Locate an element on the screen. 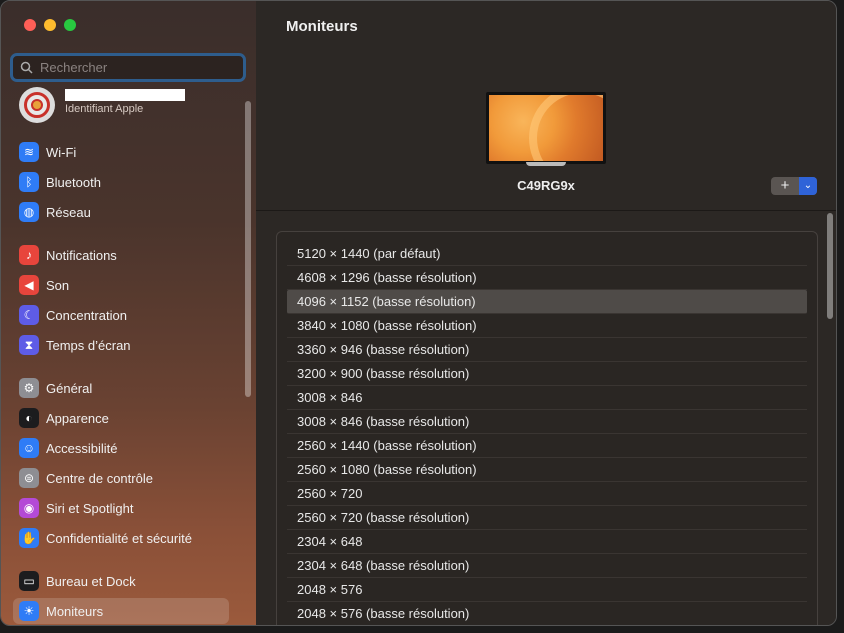 Image resolution: width=844 pixels, height=633 pixels. sidebar-item-accessibilit-: ☺ Accessibilité is located at coordinates (121, 448).